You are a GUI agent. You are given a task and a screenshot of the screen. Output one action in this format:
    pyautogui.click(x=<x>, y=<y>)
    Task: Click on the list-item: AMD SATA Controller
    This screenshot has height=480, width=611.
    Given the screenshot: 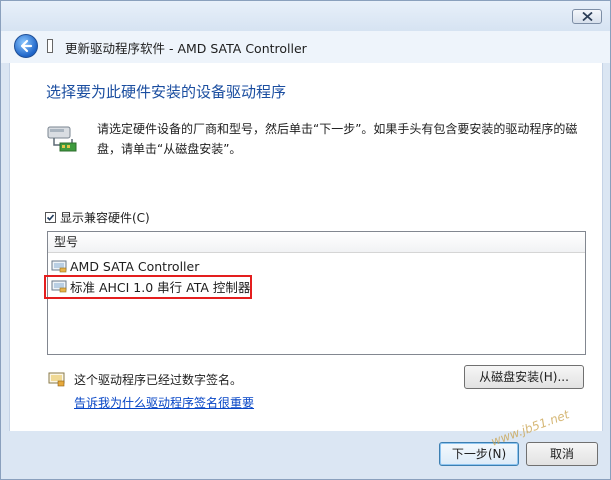 What is the action you would take?
    pyautogui.click(x=125, y=266)
    